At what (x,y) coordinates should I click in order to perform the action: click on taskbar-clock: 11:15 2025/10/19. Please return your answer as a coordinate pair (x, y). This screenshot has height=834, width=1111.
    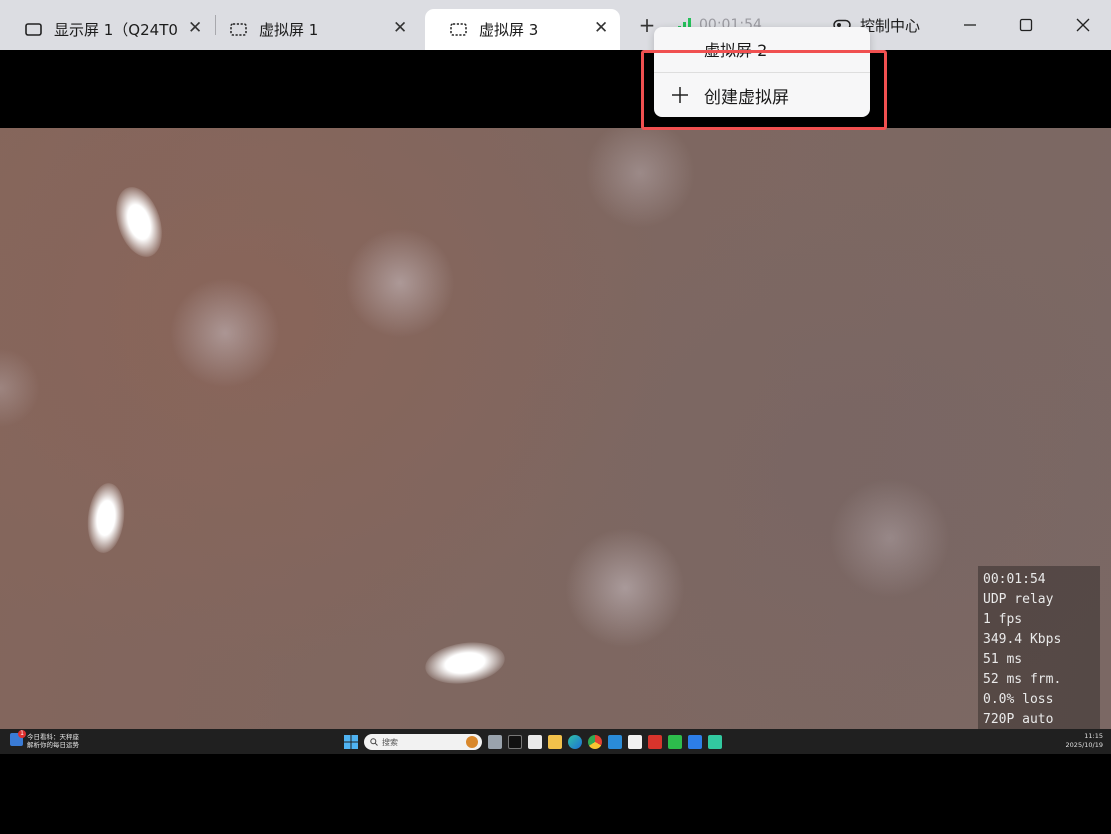
    Looking at the image, I should click on (1084, 741).